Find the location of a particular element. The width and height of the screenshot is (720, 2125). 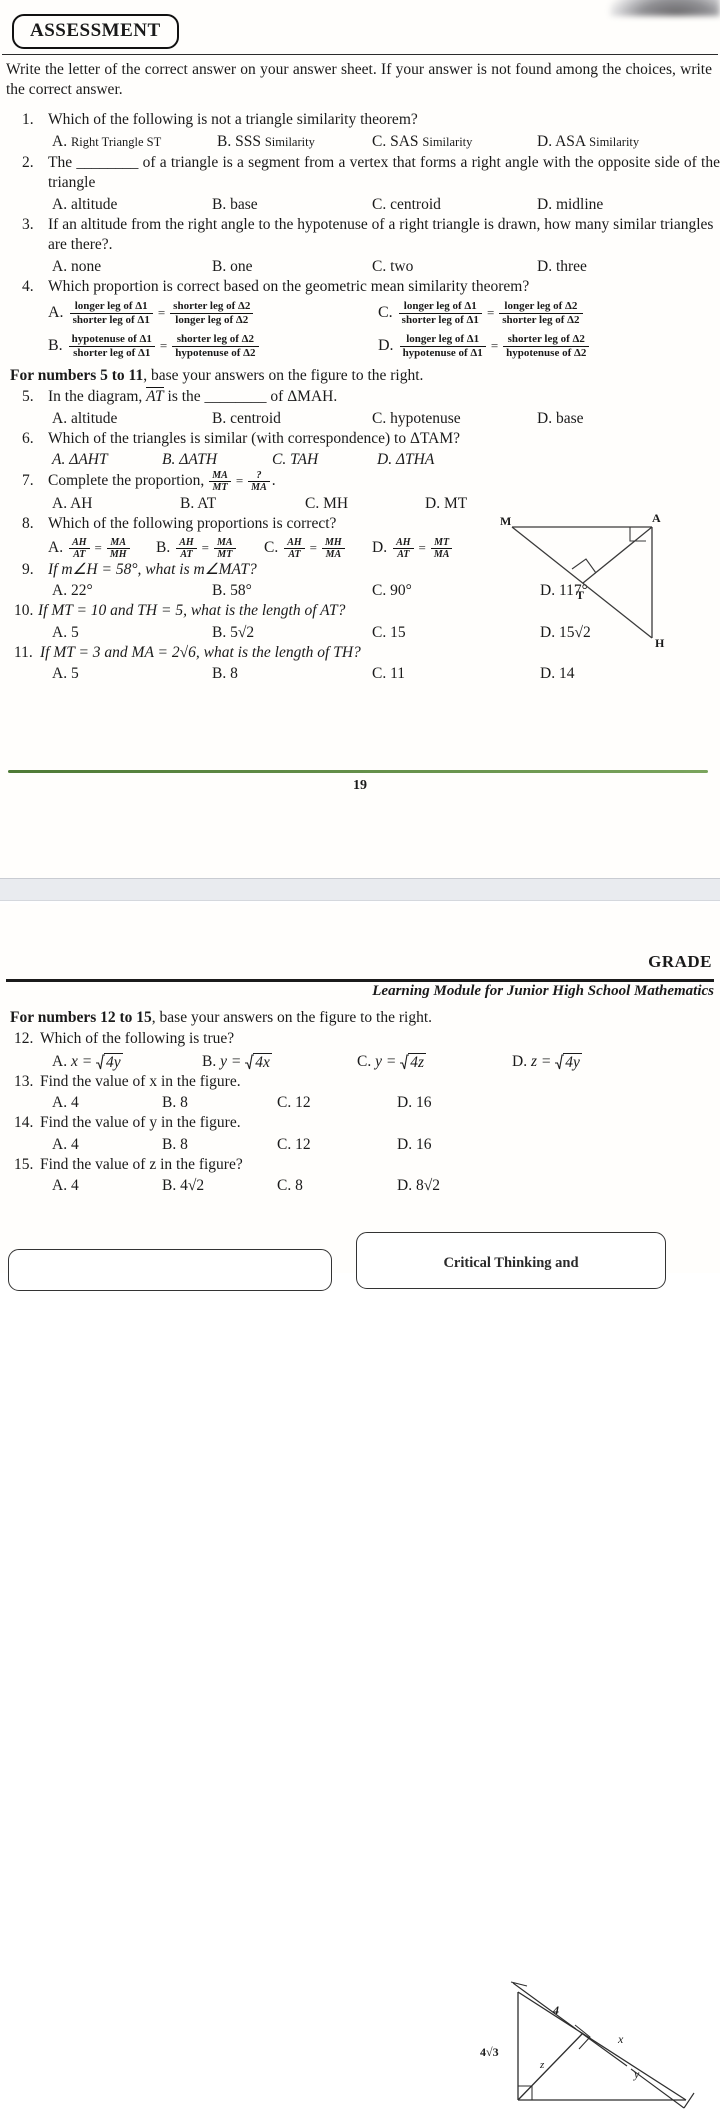

radical-expression: 4z is located at coordinates (413, 1062).